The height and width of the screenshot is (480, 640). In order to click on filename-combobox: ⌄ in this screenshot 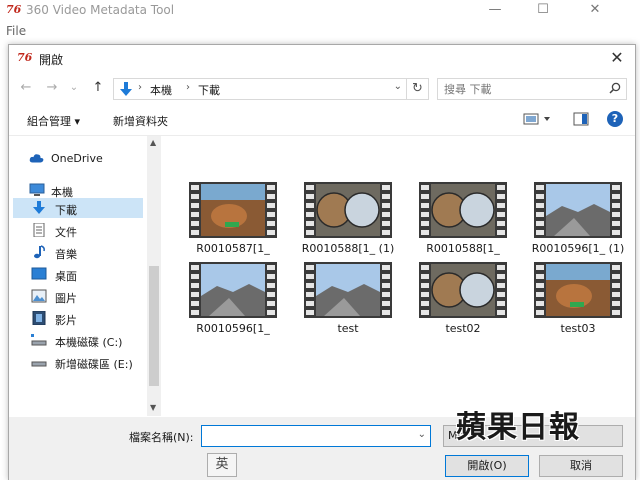, I will do `click(316, 436)`.